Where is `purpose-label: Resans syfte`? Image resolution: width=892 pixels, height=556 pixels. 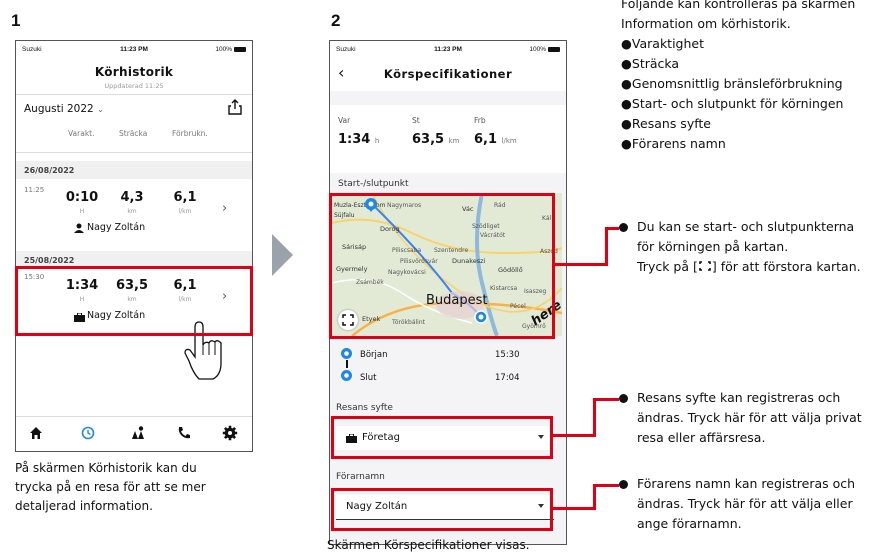
purpose-label: Resans syfte is located at coordinates (364, 408).